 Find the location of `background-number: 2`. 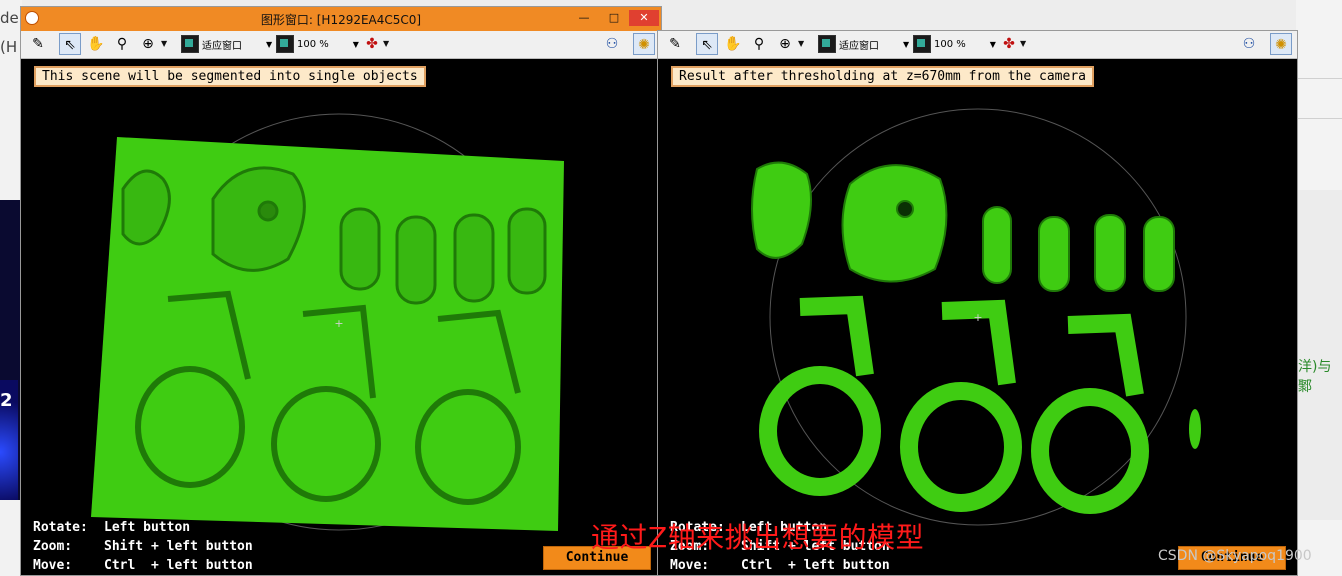

background-number: 2 is located at coordinates (6, 400).